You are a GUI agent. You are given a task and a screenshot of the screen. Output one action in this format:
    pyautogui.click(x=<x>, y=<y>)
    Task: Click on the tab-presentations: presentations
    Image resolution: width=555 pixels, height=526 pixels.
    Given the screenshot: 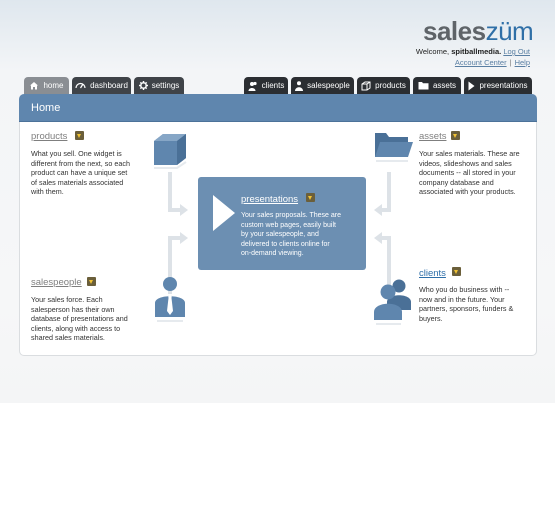 What is the action you would take?
    pyautogui.click(x=498, y=85)
    